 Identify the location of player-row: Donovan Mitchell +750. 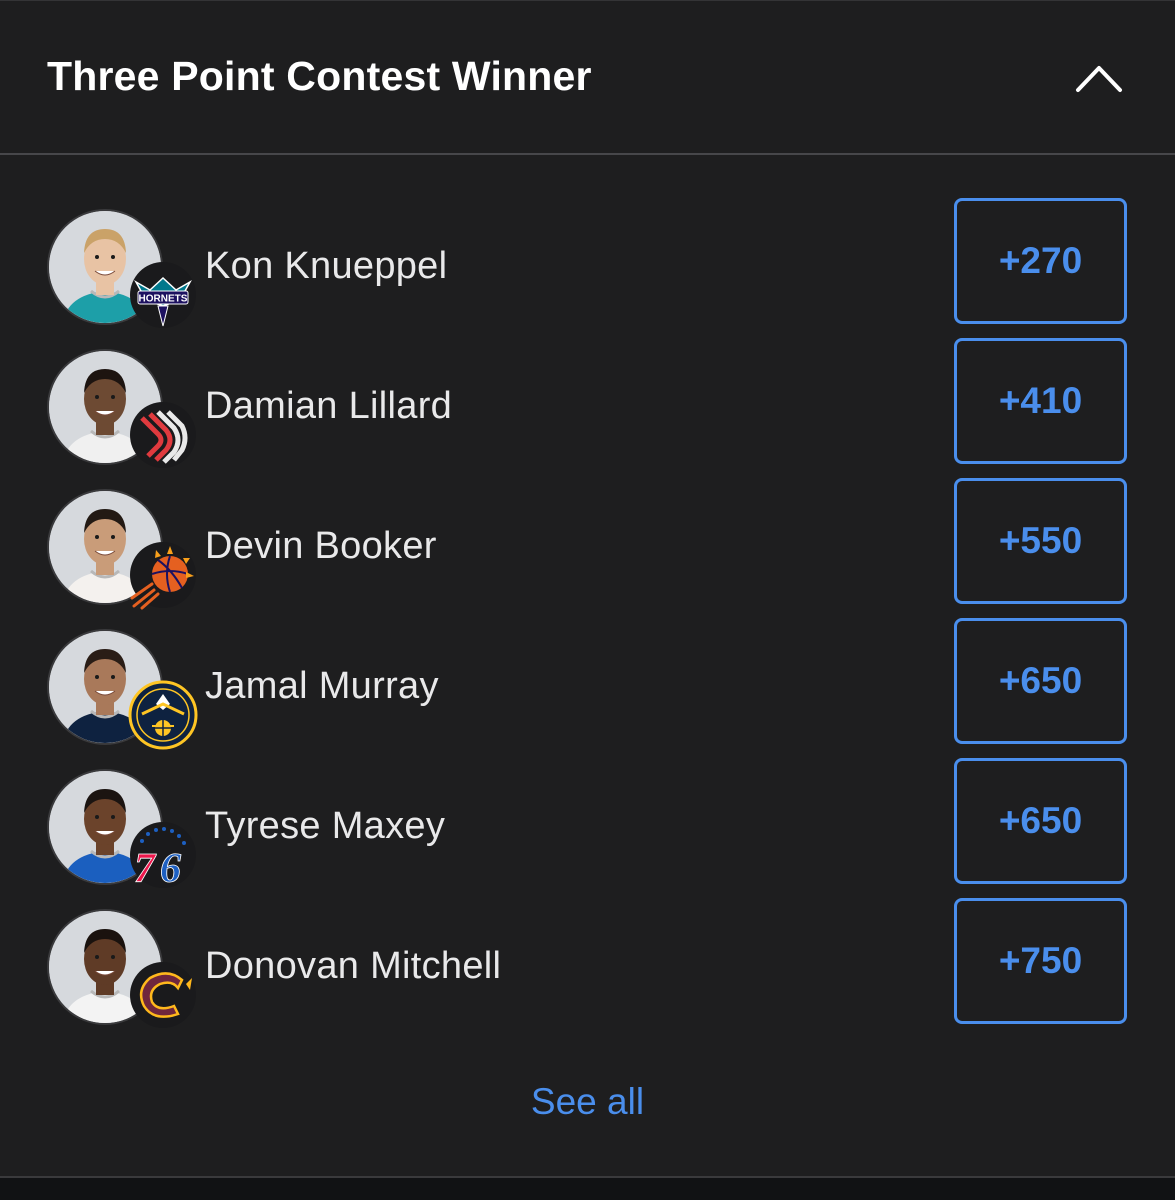
(587, 968).